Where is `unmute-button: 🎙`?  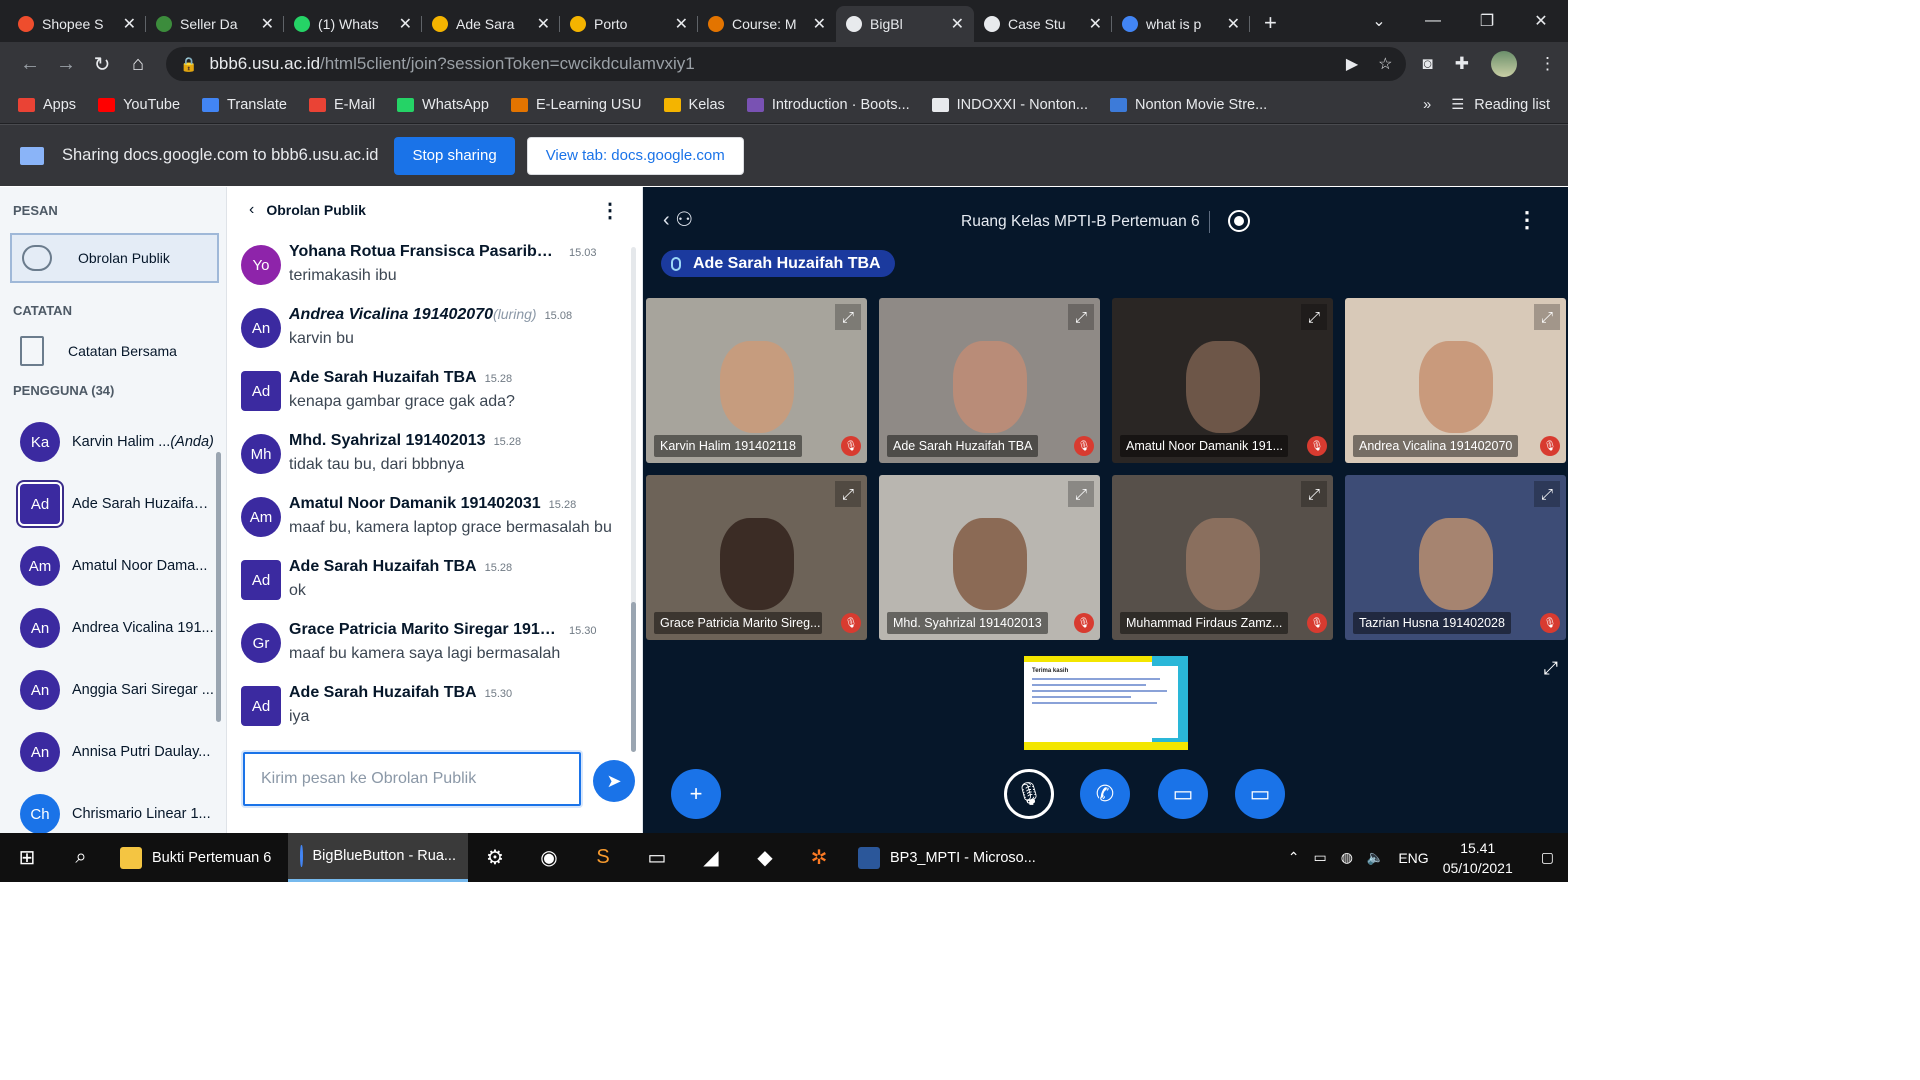 unmute-button: 🎙 is located at coordinates (1029, 794).